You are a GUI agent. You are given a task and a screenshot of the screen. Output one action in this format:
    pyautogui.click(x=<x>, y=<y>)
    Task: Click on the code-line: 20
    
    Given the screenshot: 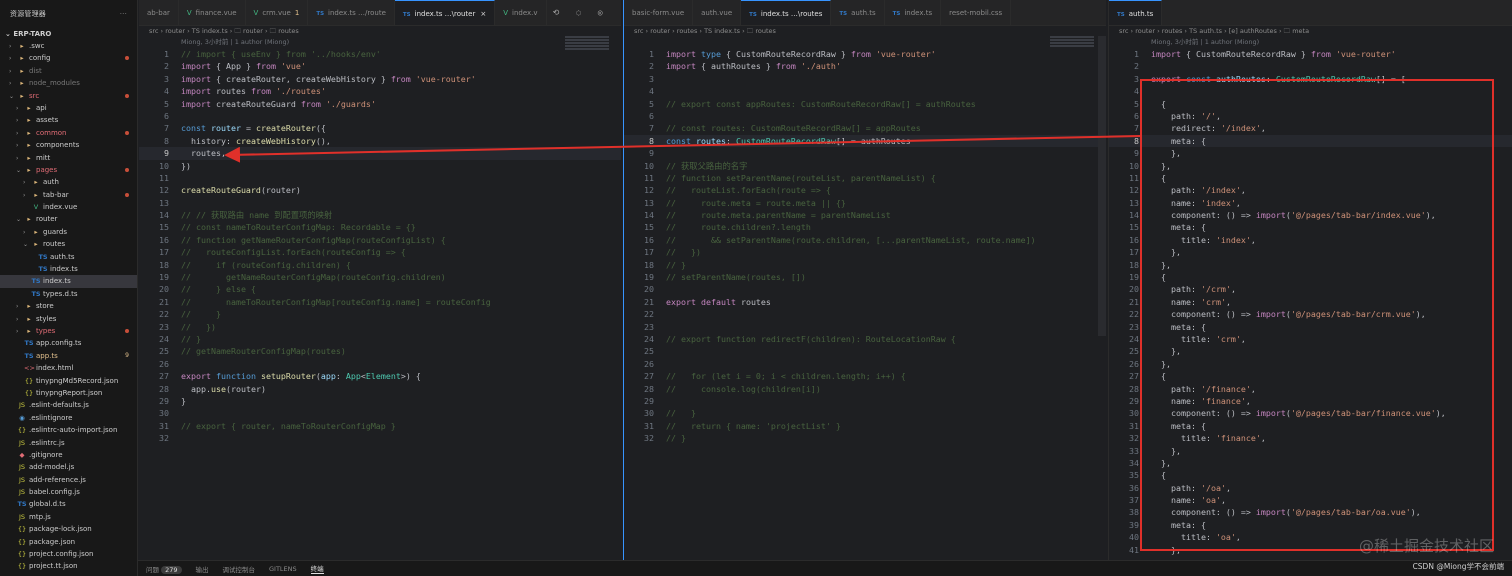 What is the action you would take?
    pyautogui.click(x=865, y=289)
    